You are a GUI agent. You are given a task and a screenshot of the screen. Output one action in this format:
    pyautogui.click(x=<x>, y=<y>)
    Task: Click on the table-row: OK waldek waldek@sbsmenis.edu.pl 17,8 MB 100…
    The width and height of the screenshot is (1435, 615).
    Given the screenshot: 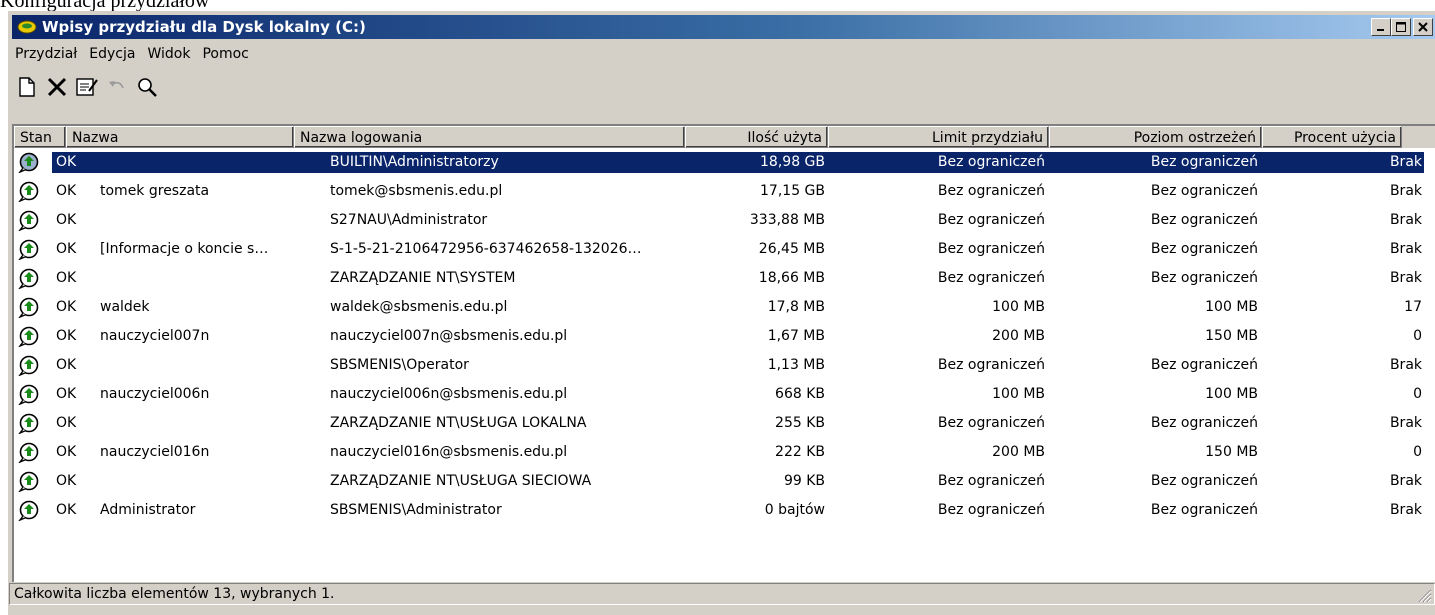 What is the action you would take?
    pyautogui.click(x=724, y=307)
    